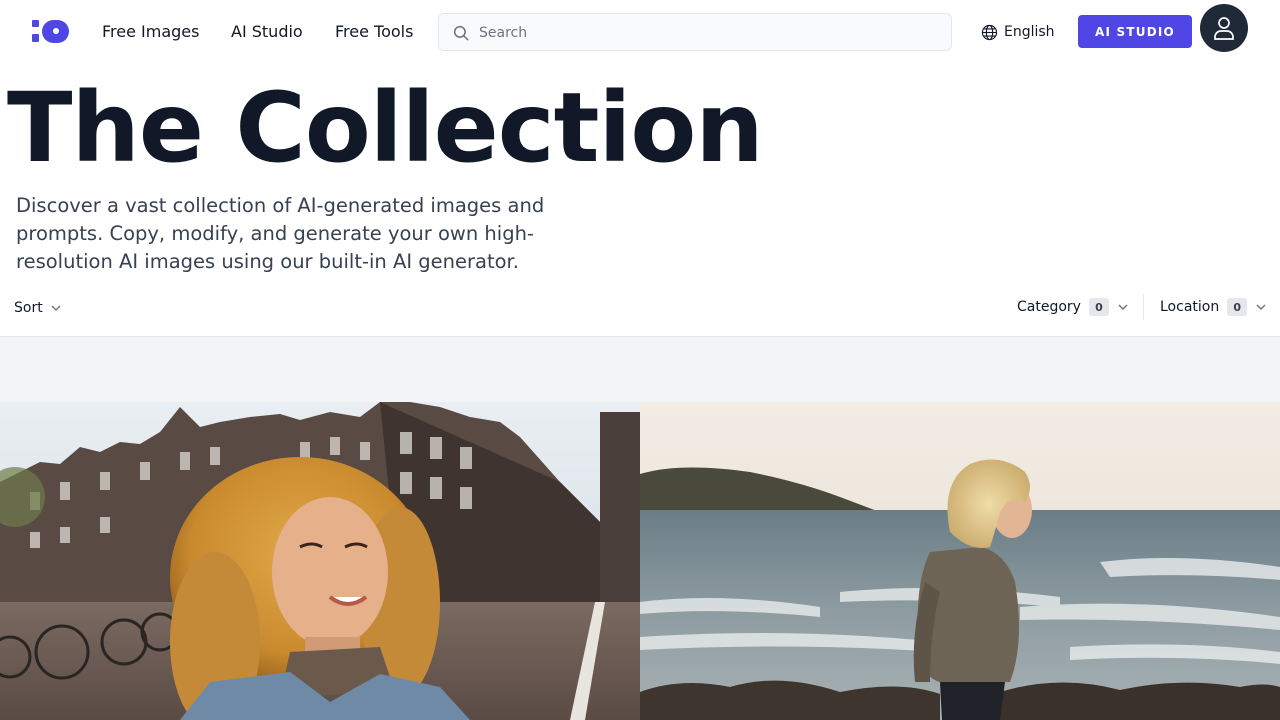  I want to click on nav-free-images: Free Images, so click(150, 32).